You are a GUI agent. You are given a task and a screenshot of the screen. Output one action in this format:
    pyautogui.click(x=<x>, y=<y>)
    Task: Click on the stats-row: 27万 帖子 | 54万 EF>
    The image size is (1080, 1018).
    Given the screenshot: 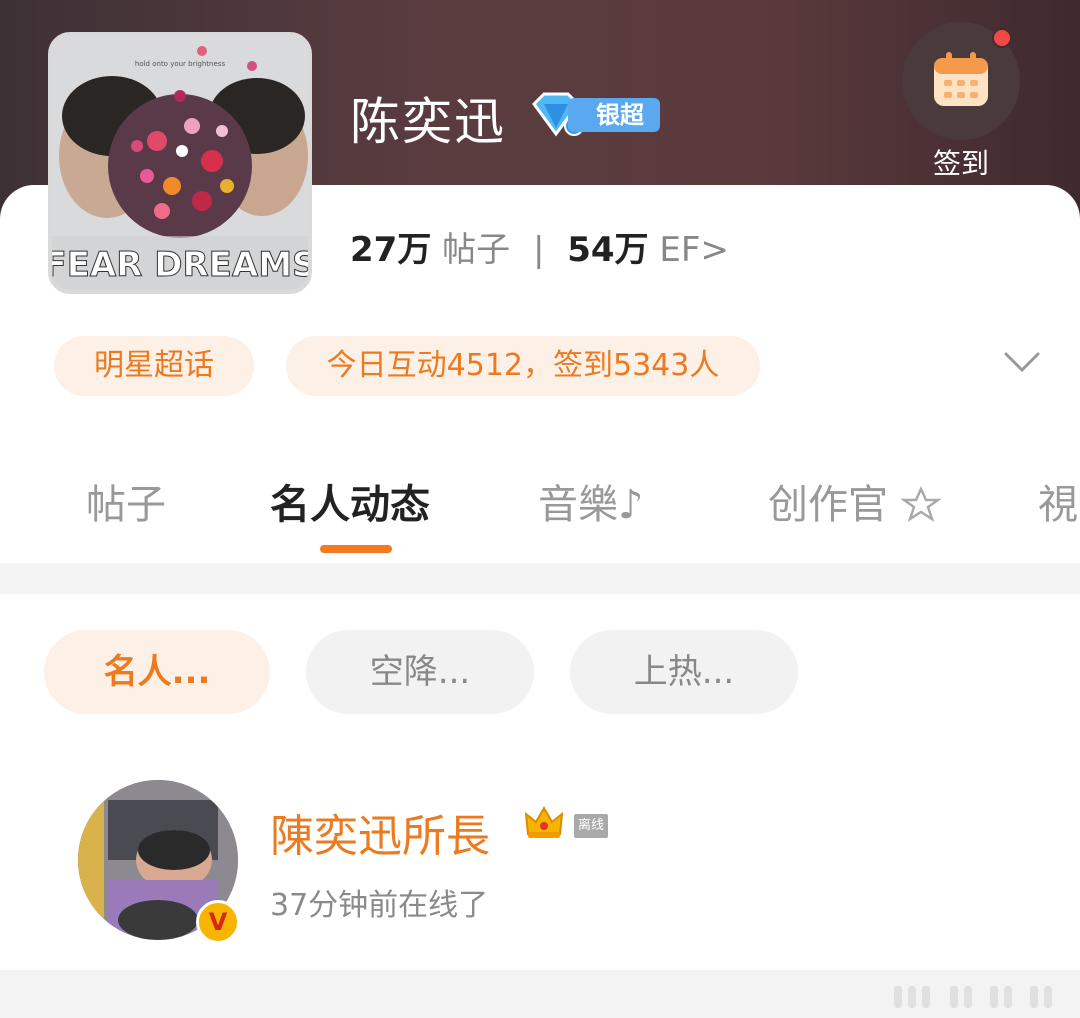 What is the action you would take?
    pyautogui.click(x=539, y=246)
    